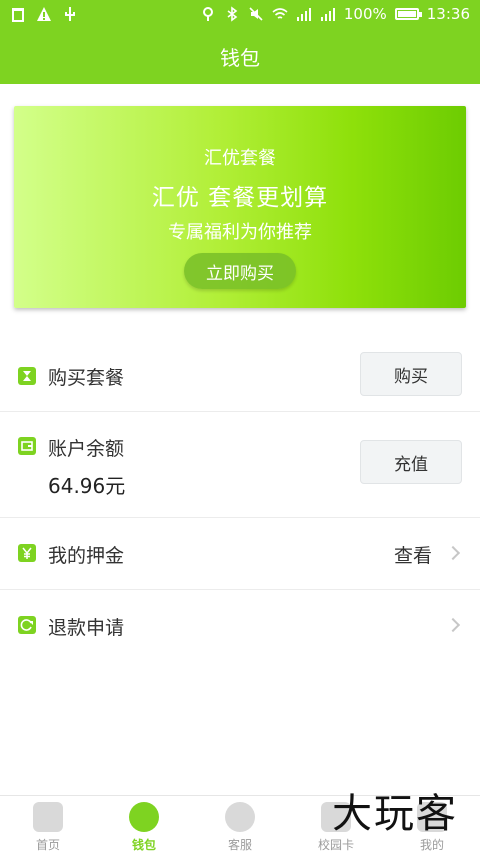 This screenshot has width=480, height=853. I want to click on tab-service: 客服, so click(240, 824).